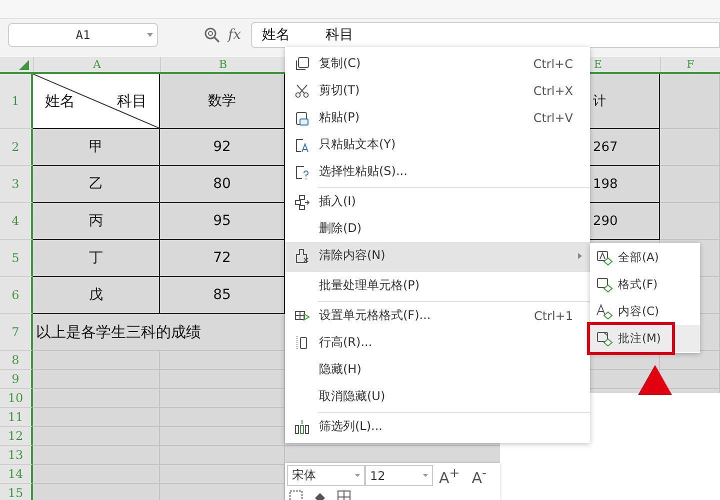 The height and width of the screenshot is (500, 720). Describe the element at coordinates (645, 284) in the screenshot. I see `menu-item: 格式(F)` at that location.